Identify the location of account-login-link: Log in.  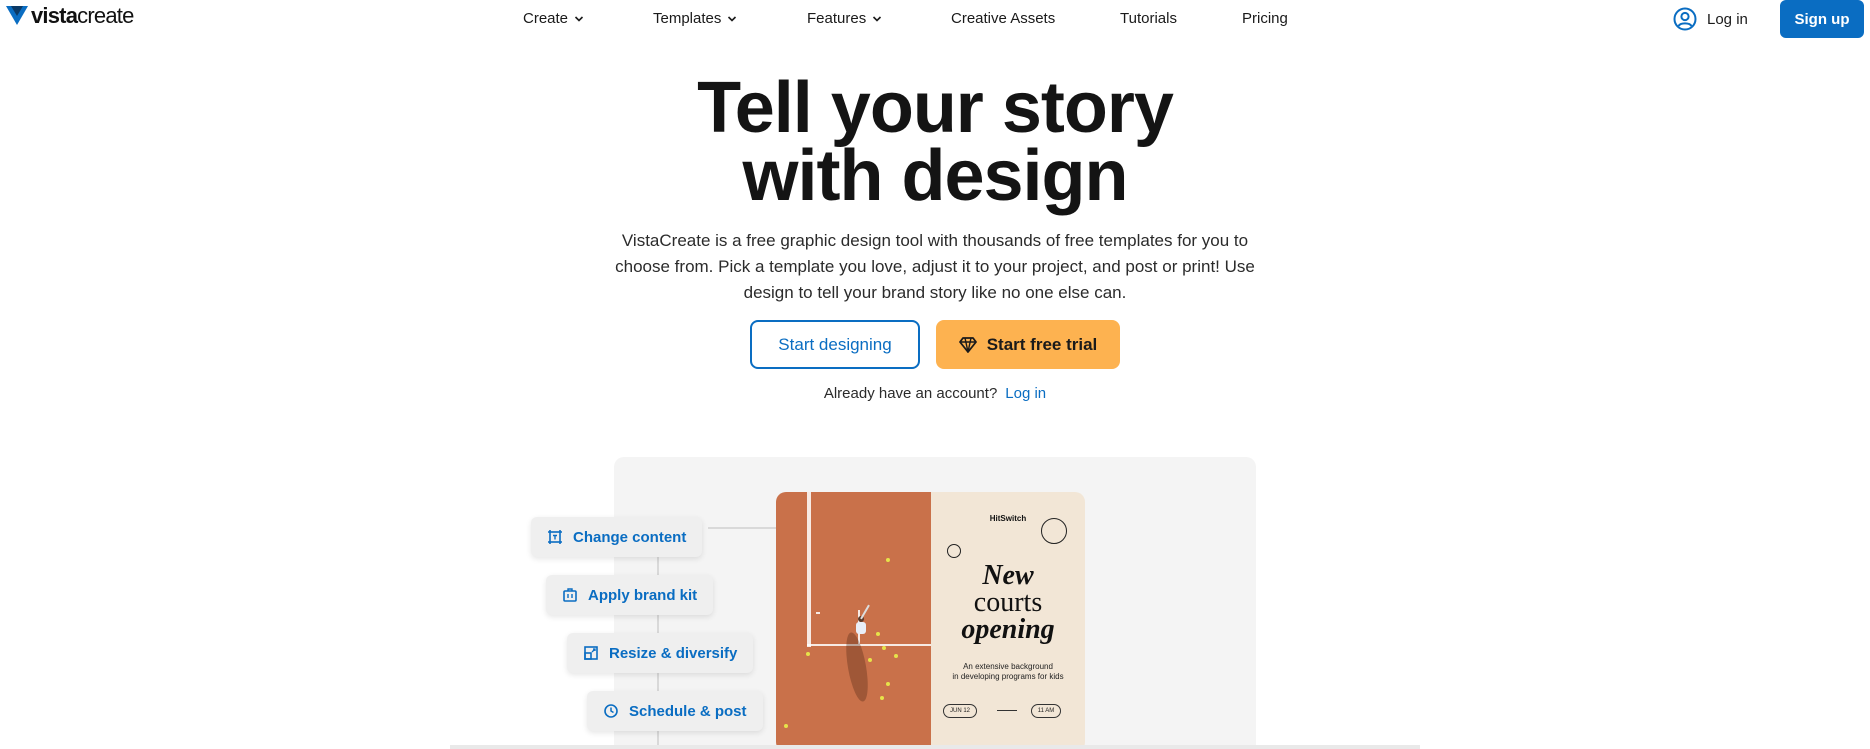
(1025, 393).